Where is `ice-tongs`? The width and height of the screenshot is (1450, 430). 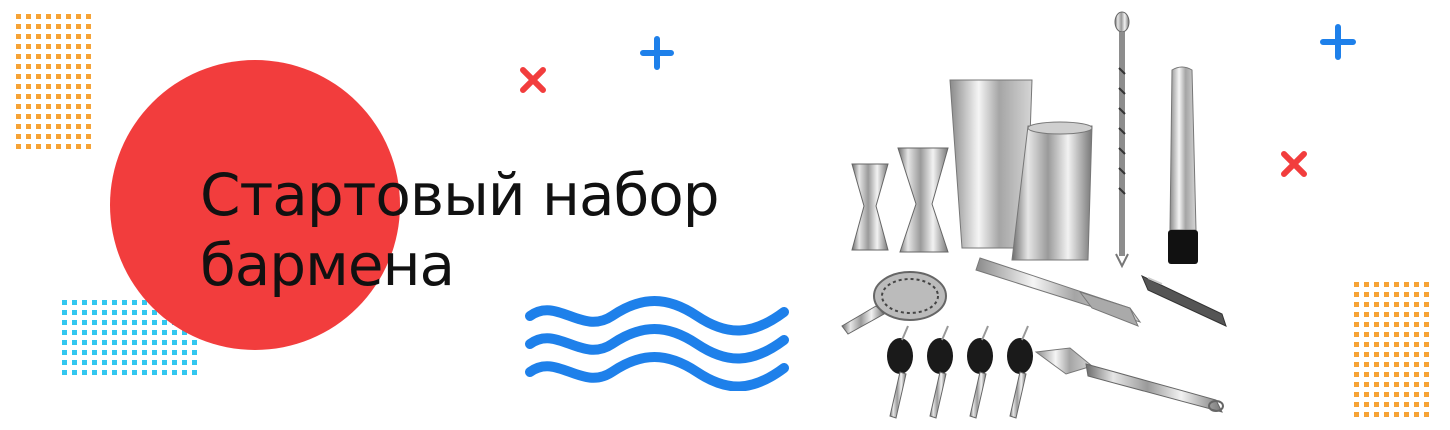 ice-tongs is located at coordinates (1058, 292).